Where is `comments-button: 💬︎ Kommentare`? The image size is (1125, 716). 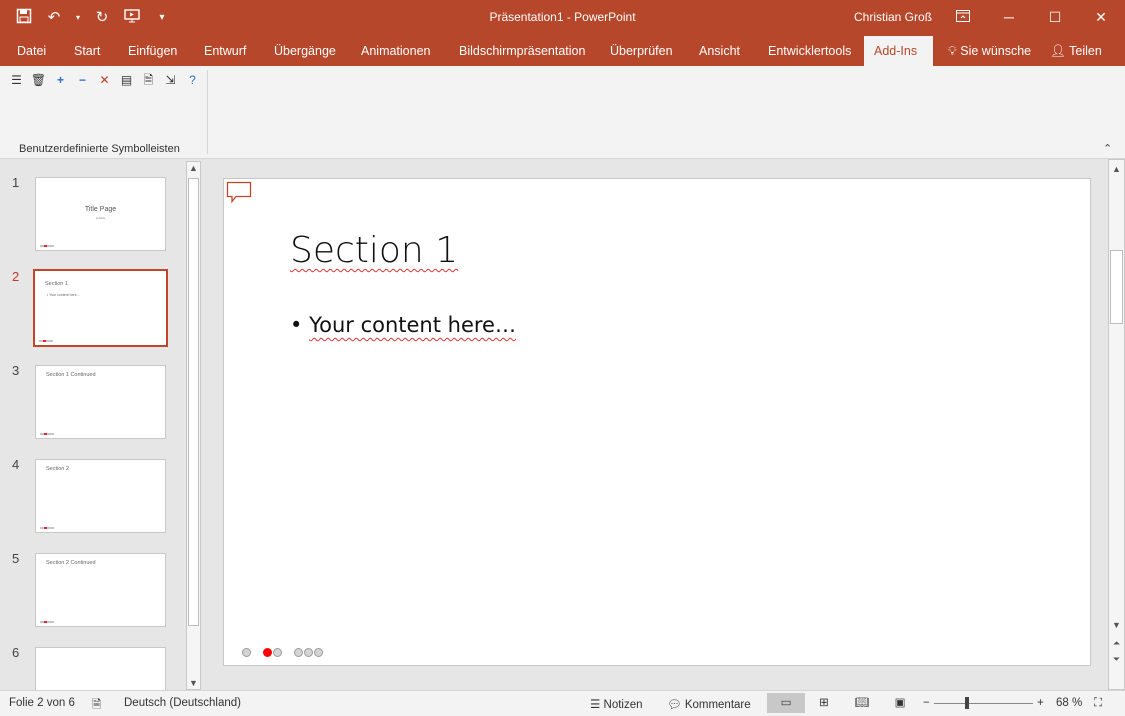 comments-button: 💬︎ Kommentare is located at coordinates (709, 704).